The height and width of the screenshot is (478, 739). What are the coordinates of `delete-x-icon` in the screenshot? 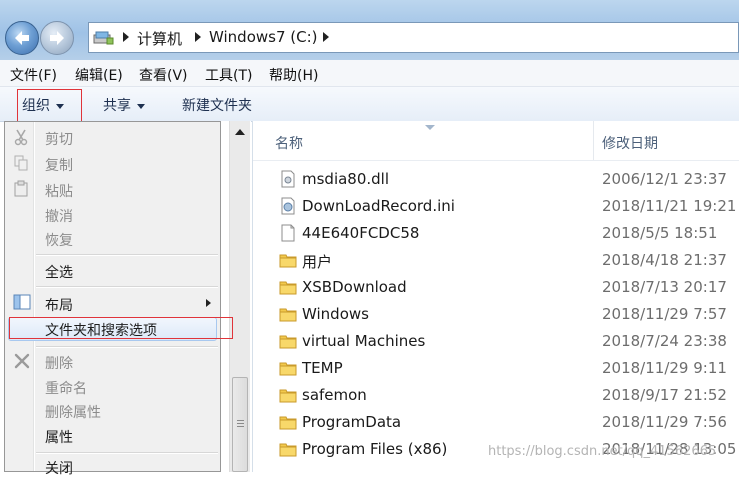 It's located at (22, 361).